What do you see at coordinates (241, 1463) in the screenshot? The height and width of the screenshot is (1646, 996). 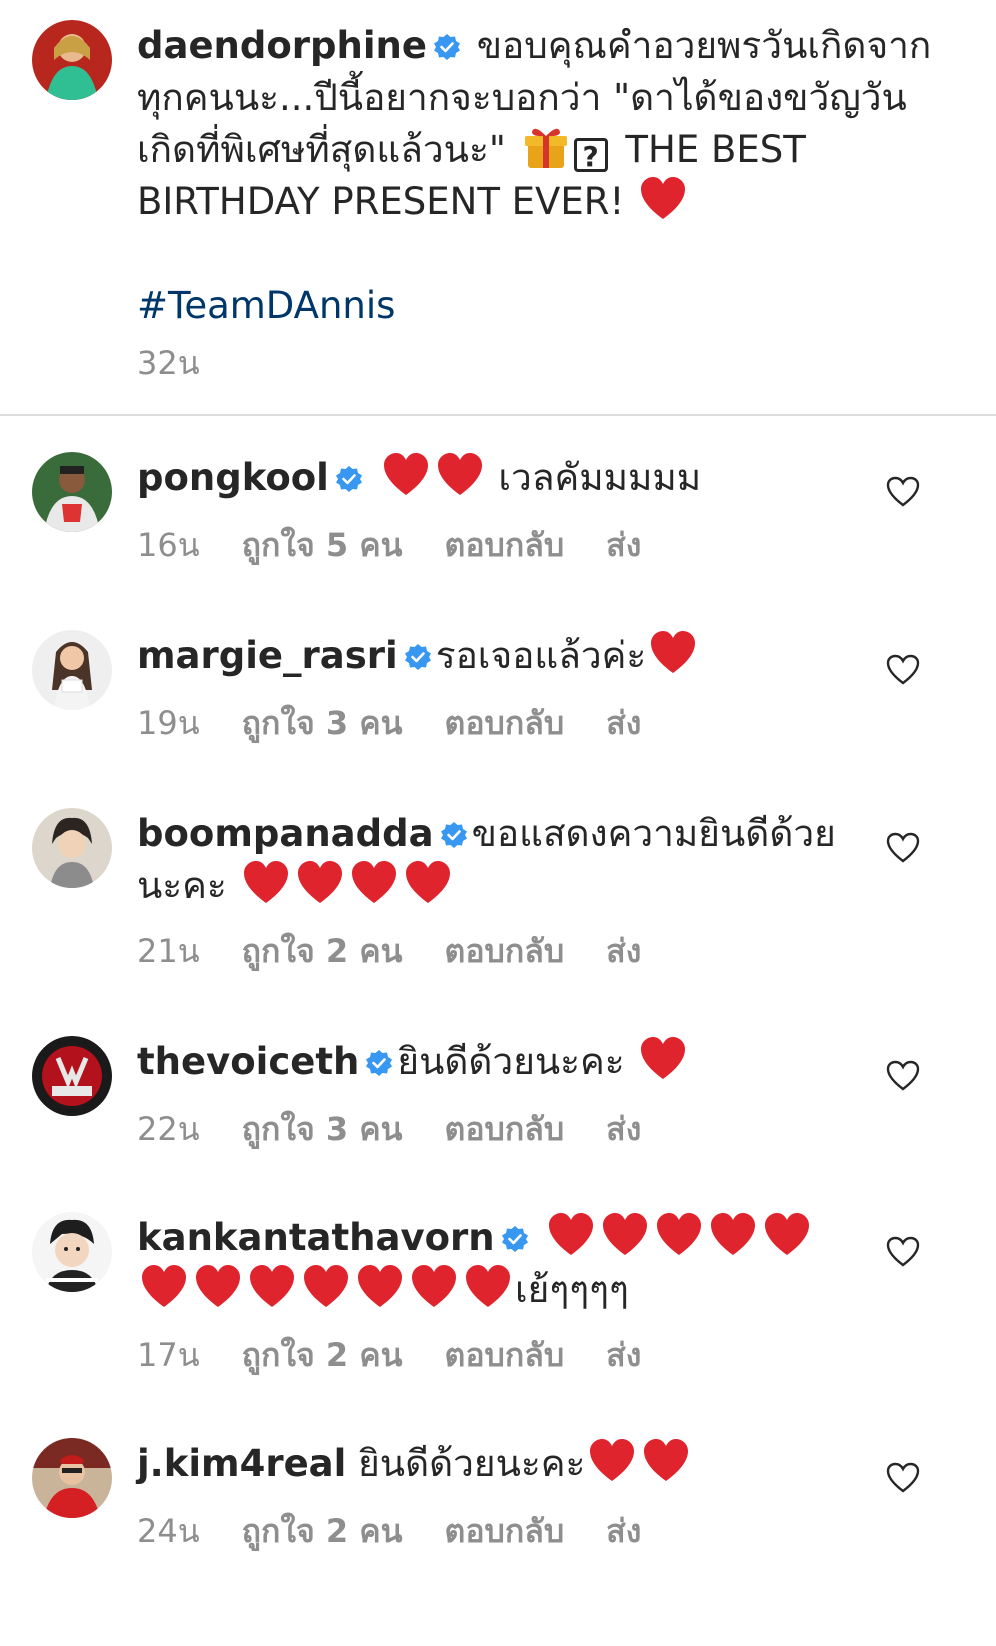 I see `comment-username: j.kim4real` at bounding box center [241, 1463].